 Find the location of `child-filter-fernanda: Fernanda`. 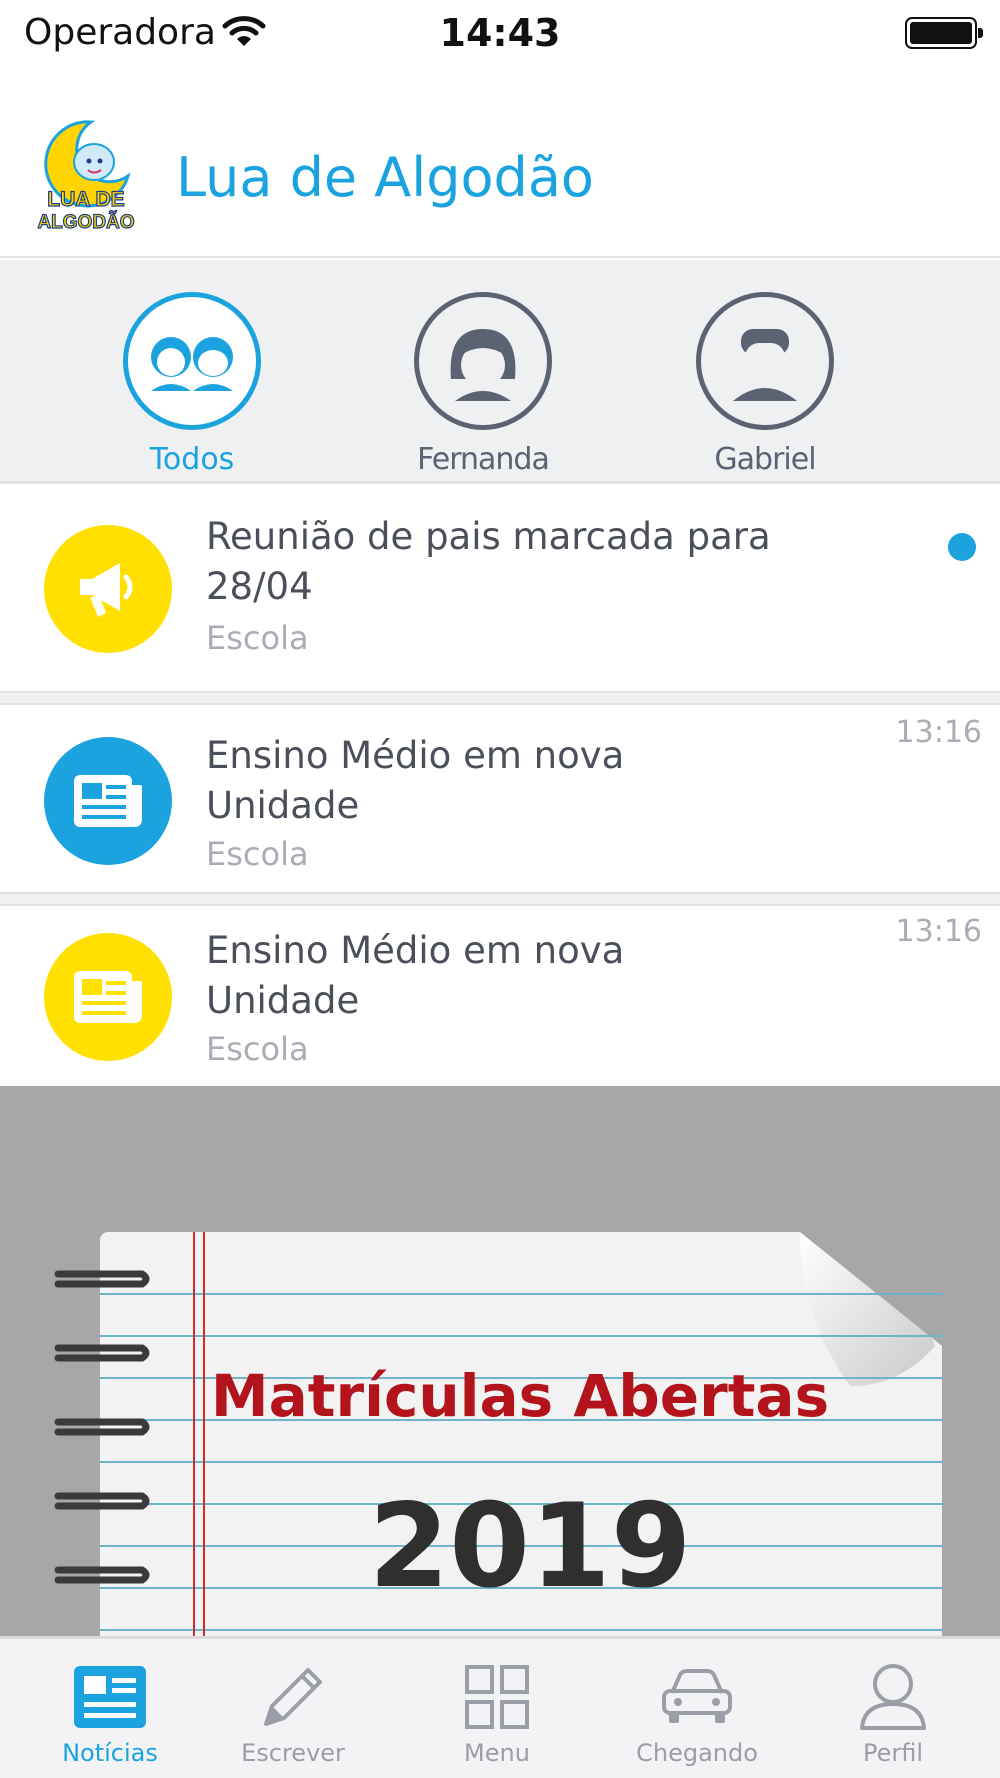

child-filter-fernanda: Fernanda is located at coordinates (483, 384).